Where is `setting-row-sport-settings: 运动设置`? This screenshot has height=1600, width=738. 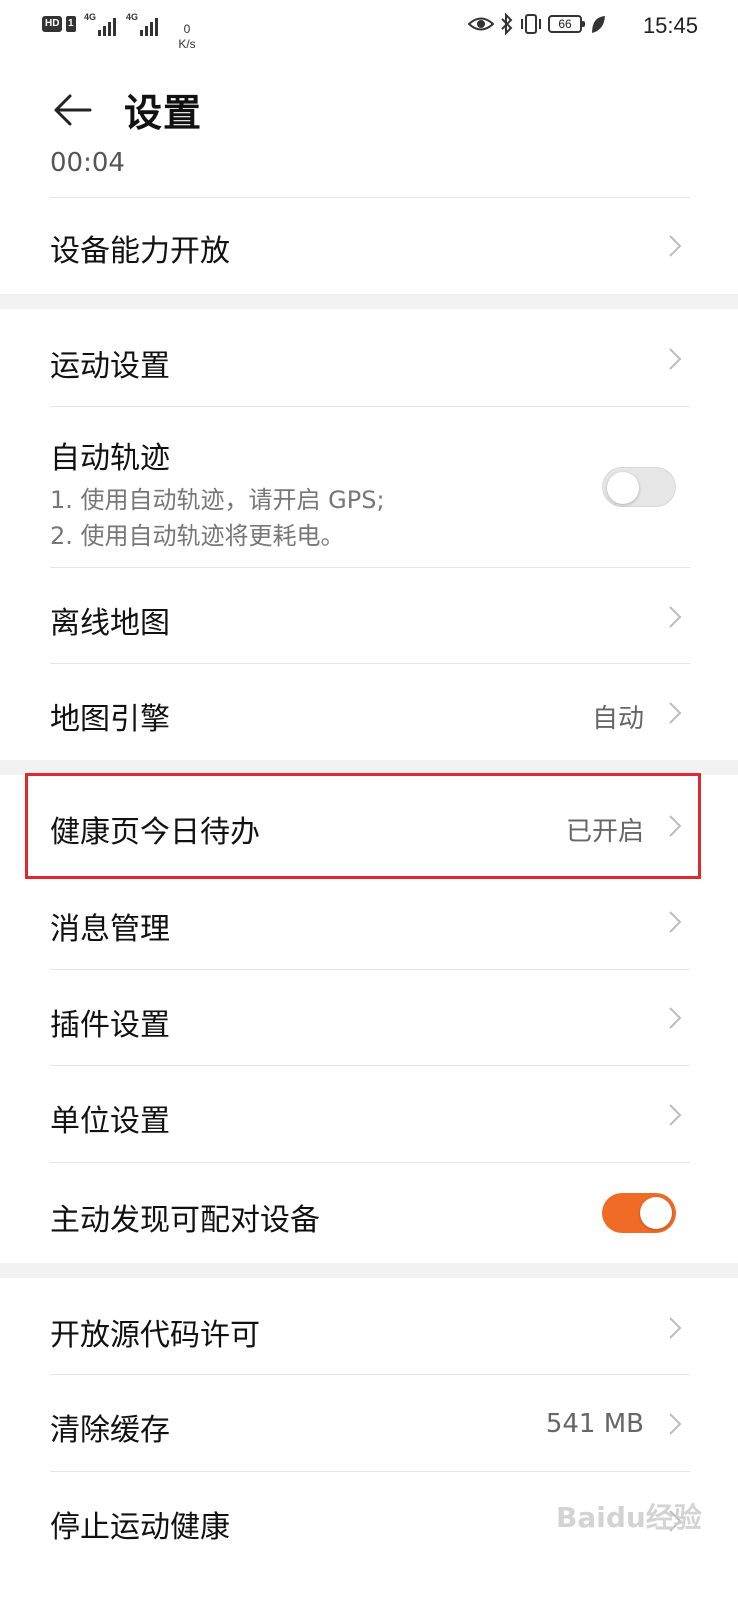
setting-row-sport-settings: 运动设置 is located at coordinates (370, 357).